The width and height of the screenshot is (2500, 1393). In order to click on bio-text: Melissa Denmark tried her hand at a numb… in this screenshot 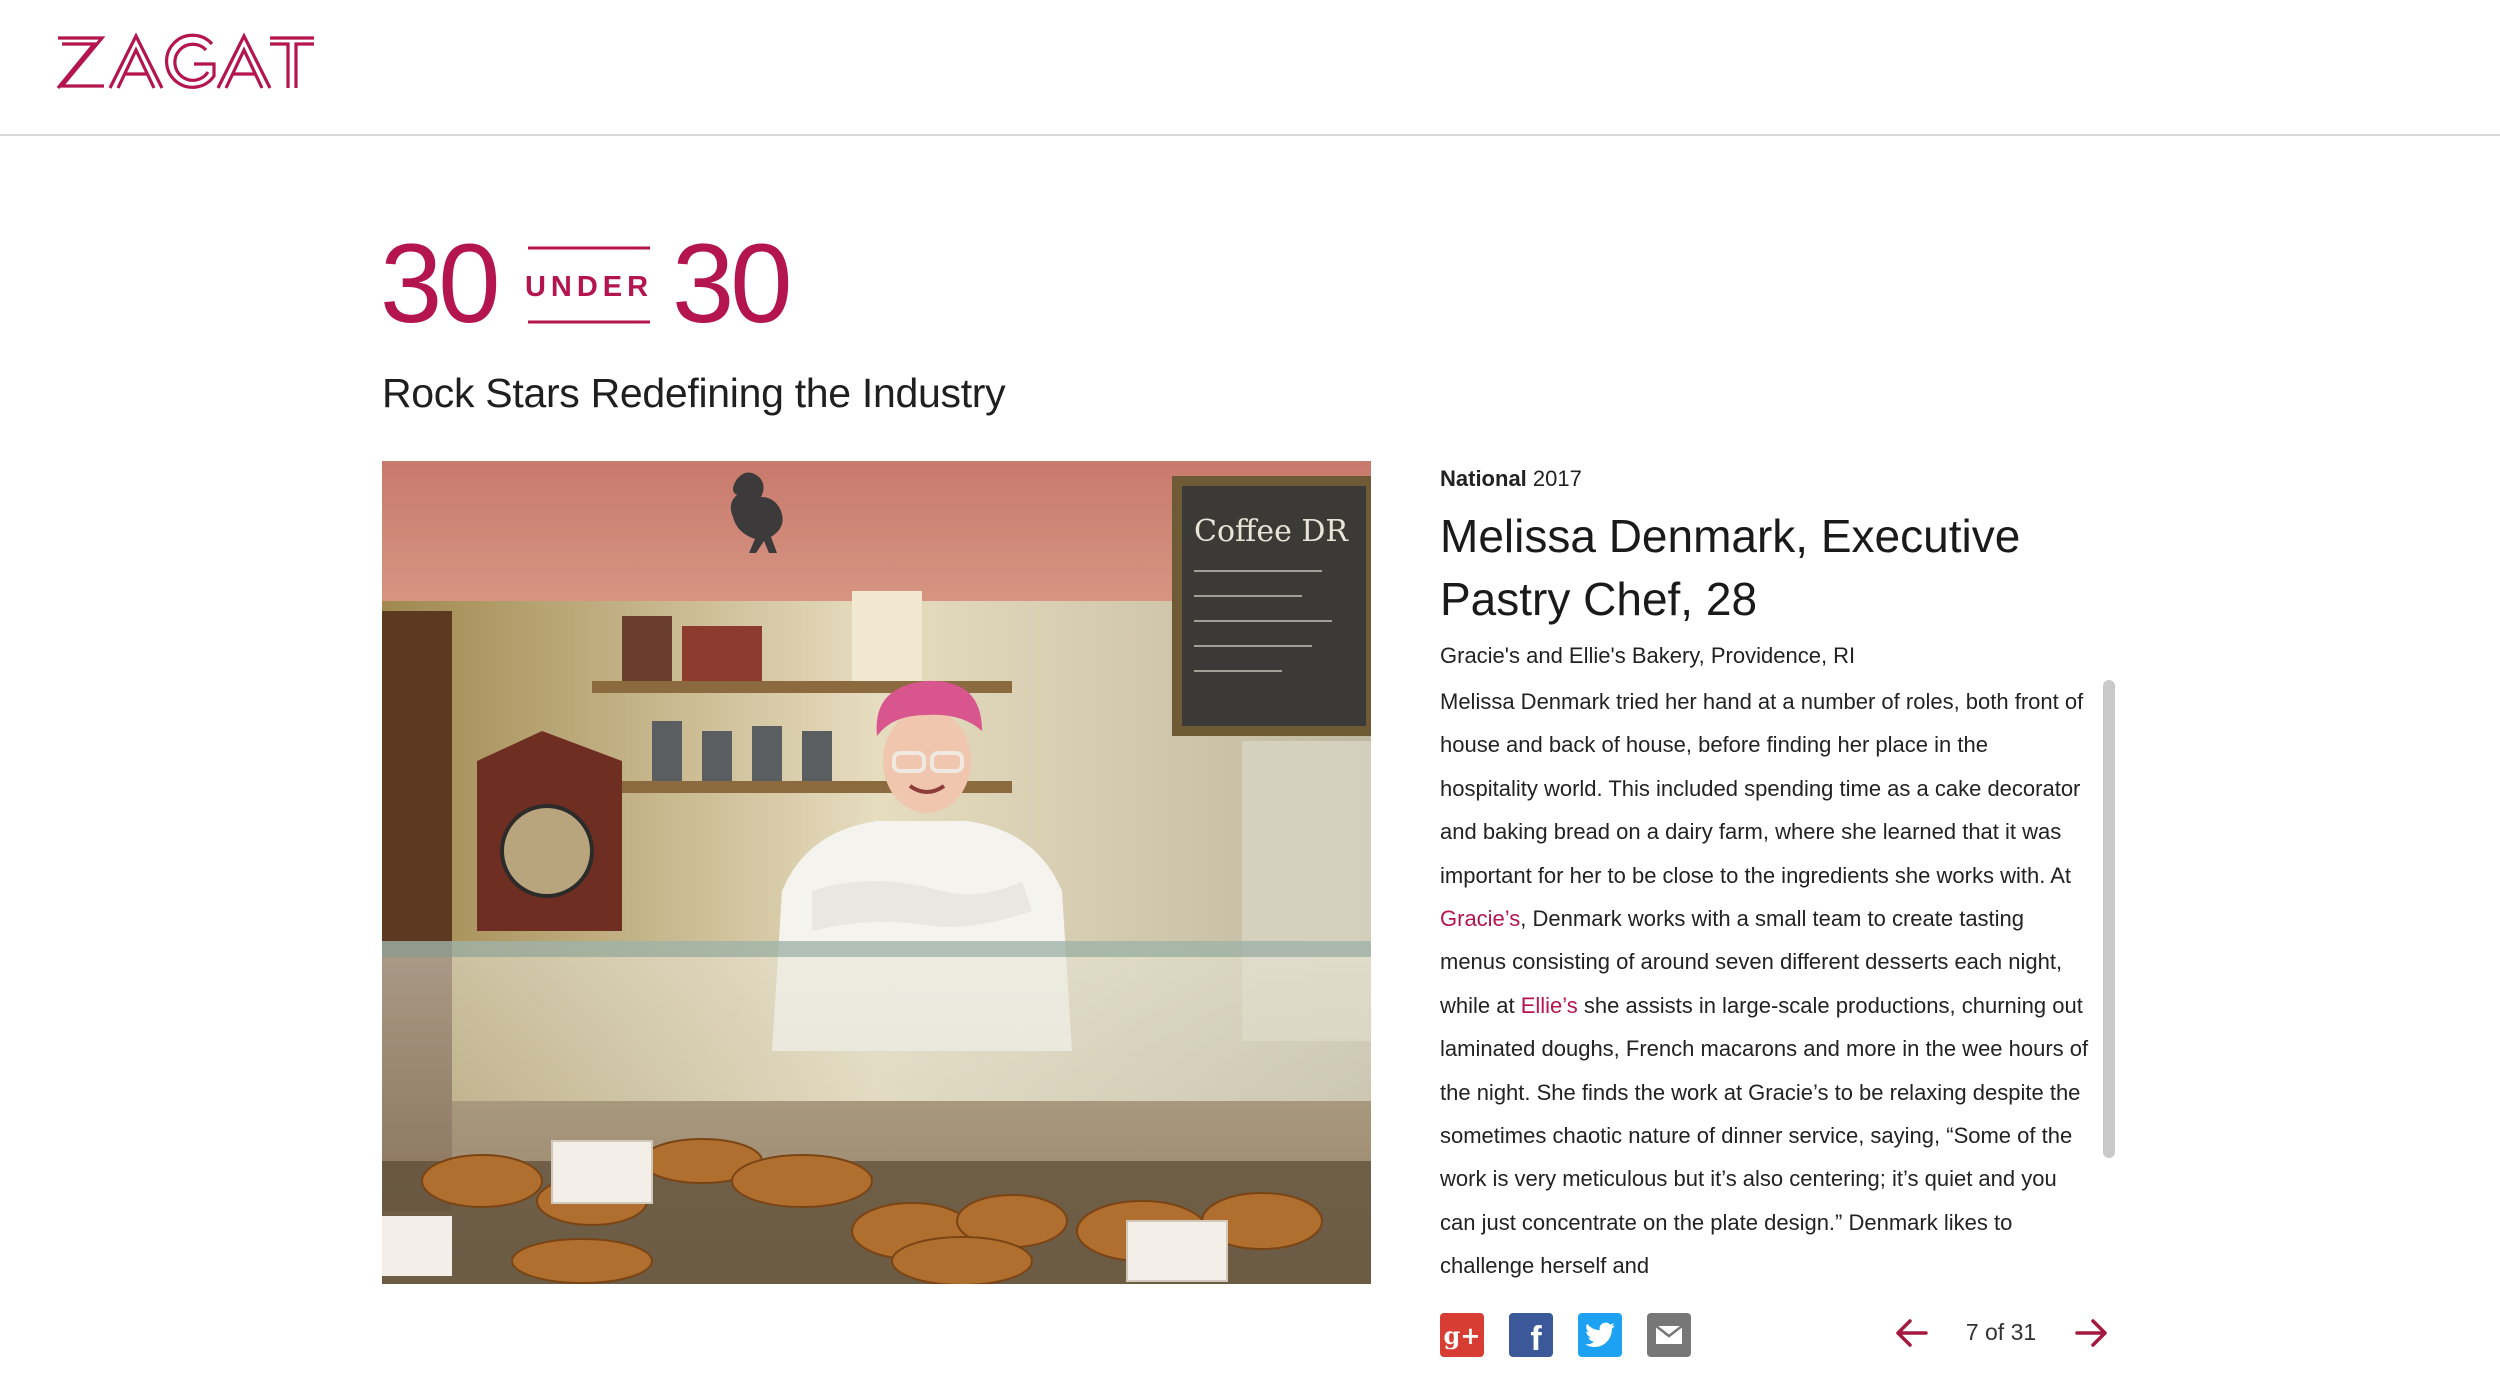, I will do `click(1762, 788)`.